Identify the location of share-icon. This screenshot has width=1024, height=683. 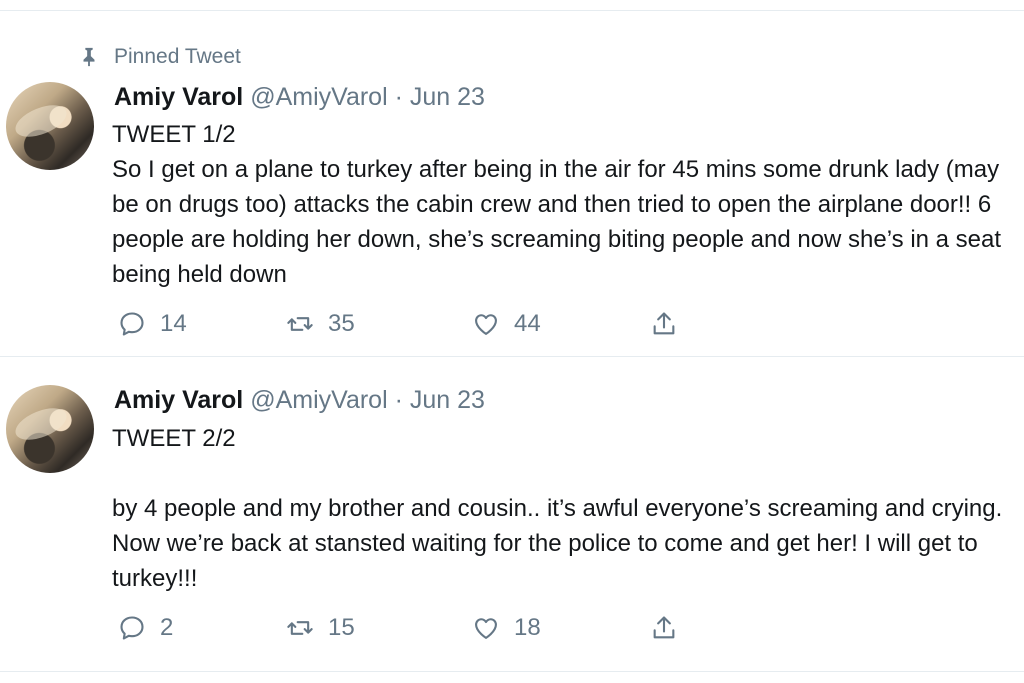
(664, 627).